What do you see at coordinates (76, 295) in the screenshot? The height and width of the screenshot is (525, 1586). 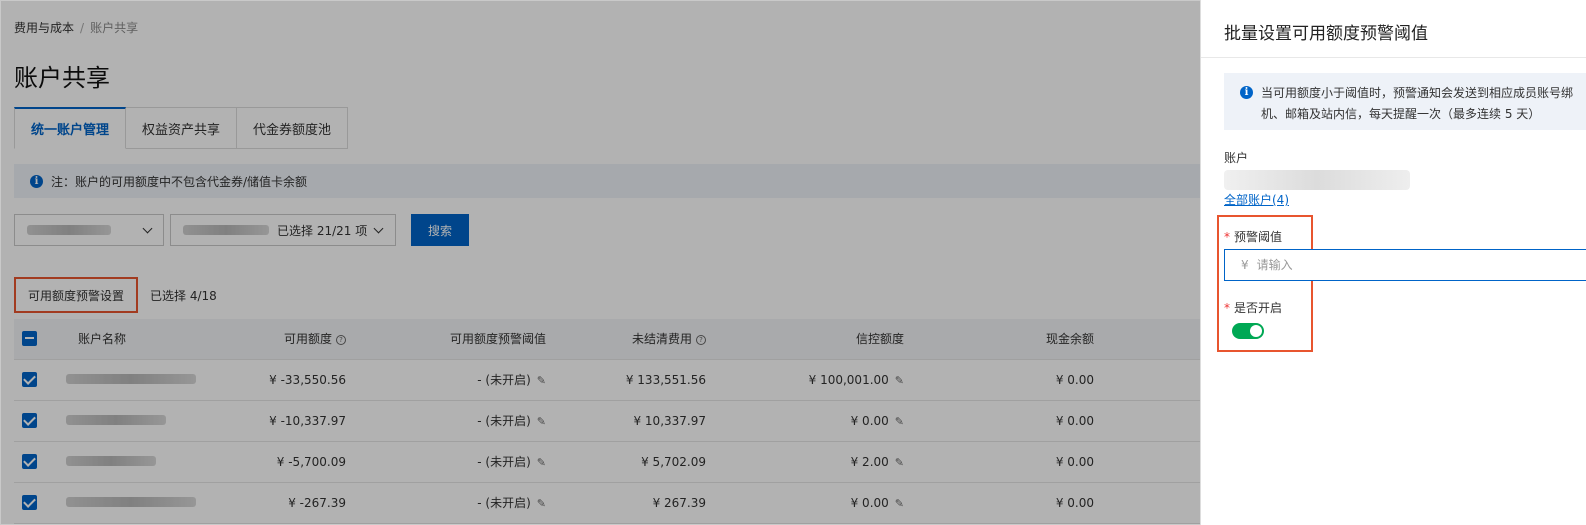 I see `threshold-settings-button: 可用额度预警设置` at bounding box center [76, 295].